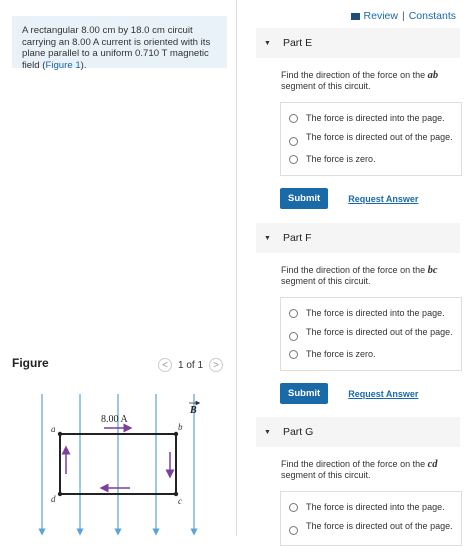 The image size is (474, 546). Describe the element at coordinates (119, 465) in the screenshot. I see `circuit-figure: a b c d 8.00 A B` at that location.